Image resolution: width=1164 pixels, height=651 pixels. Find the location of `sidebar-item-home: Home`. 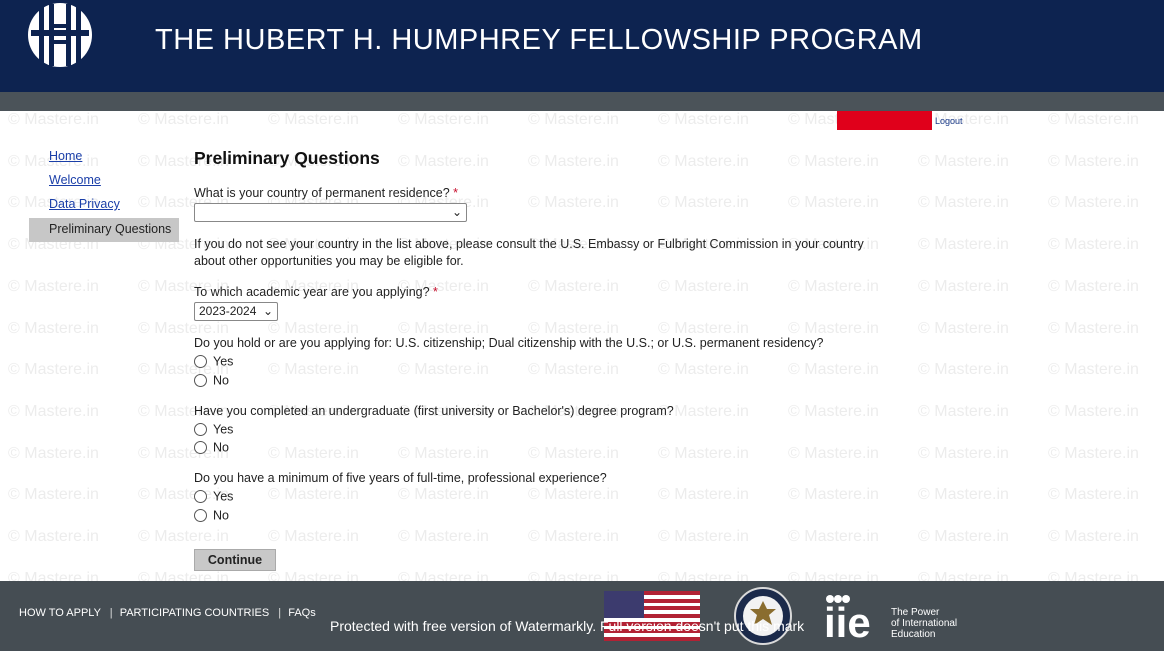

sidebar-item-home: Home is located at coordinates (104, 158).